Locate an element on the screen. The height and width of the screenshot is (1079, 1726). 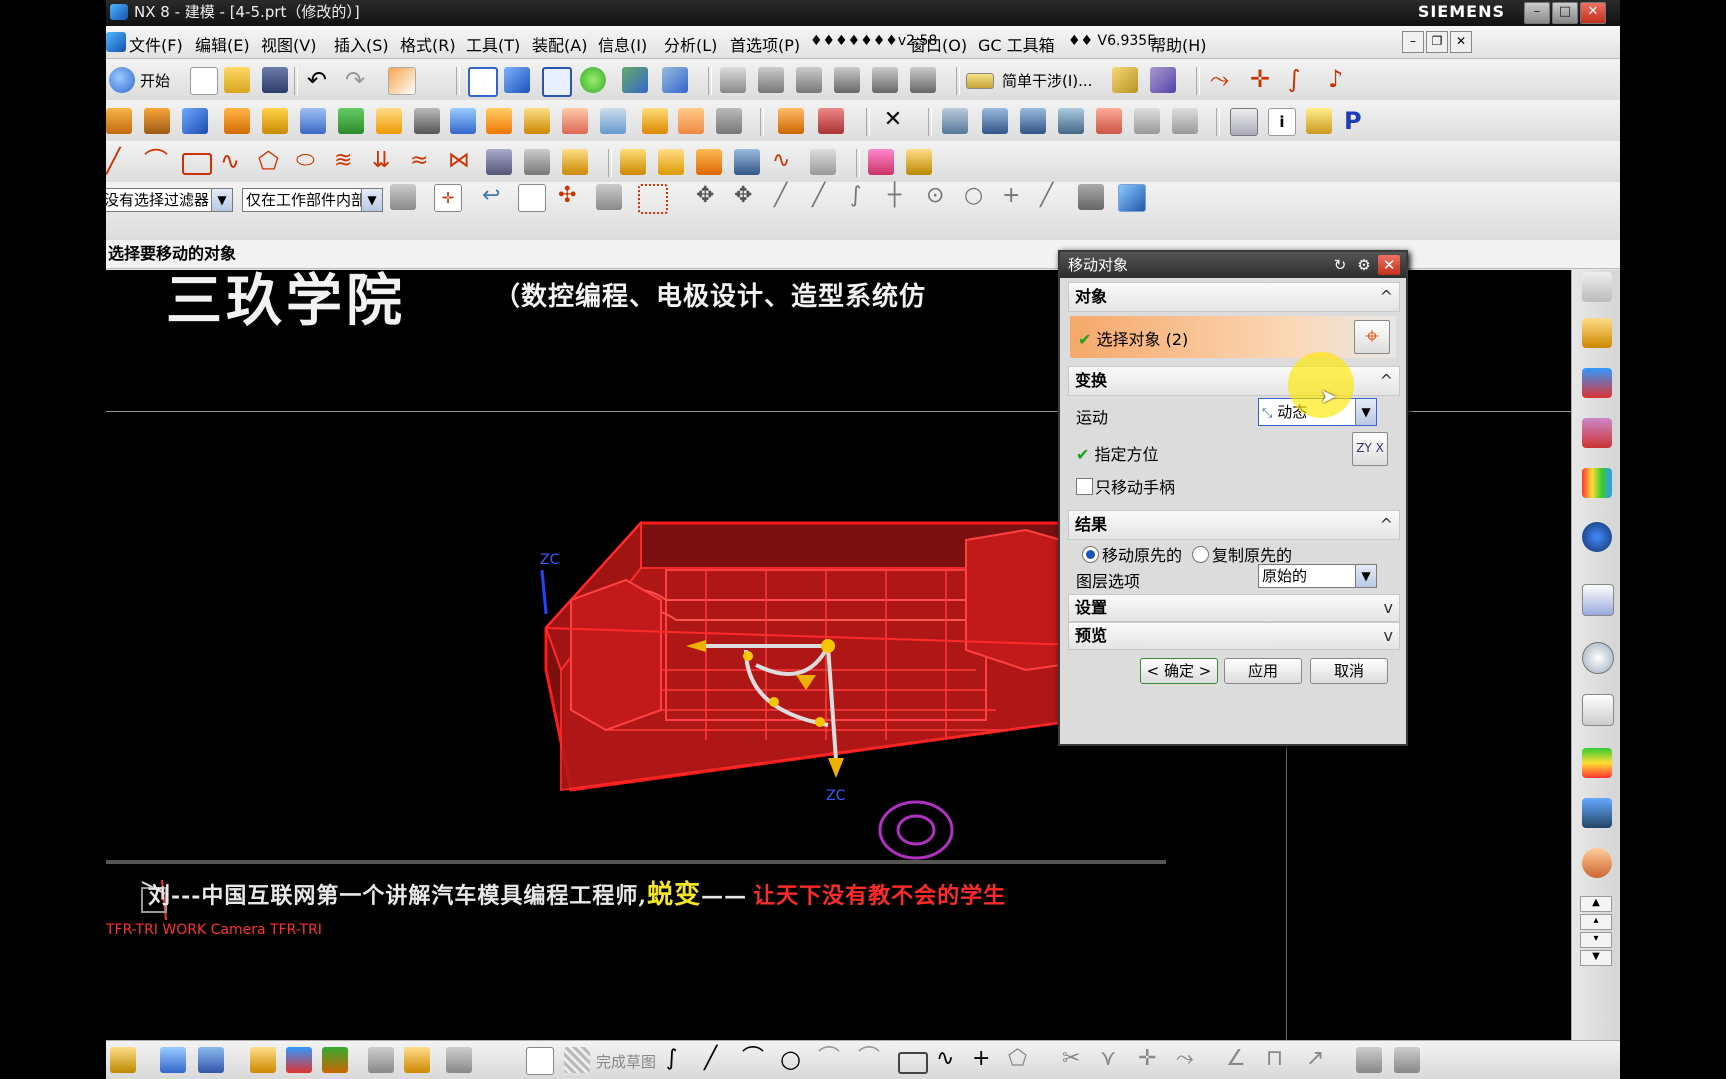
profile-icon: ∫ is located at coordinates (679, 1060).